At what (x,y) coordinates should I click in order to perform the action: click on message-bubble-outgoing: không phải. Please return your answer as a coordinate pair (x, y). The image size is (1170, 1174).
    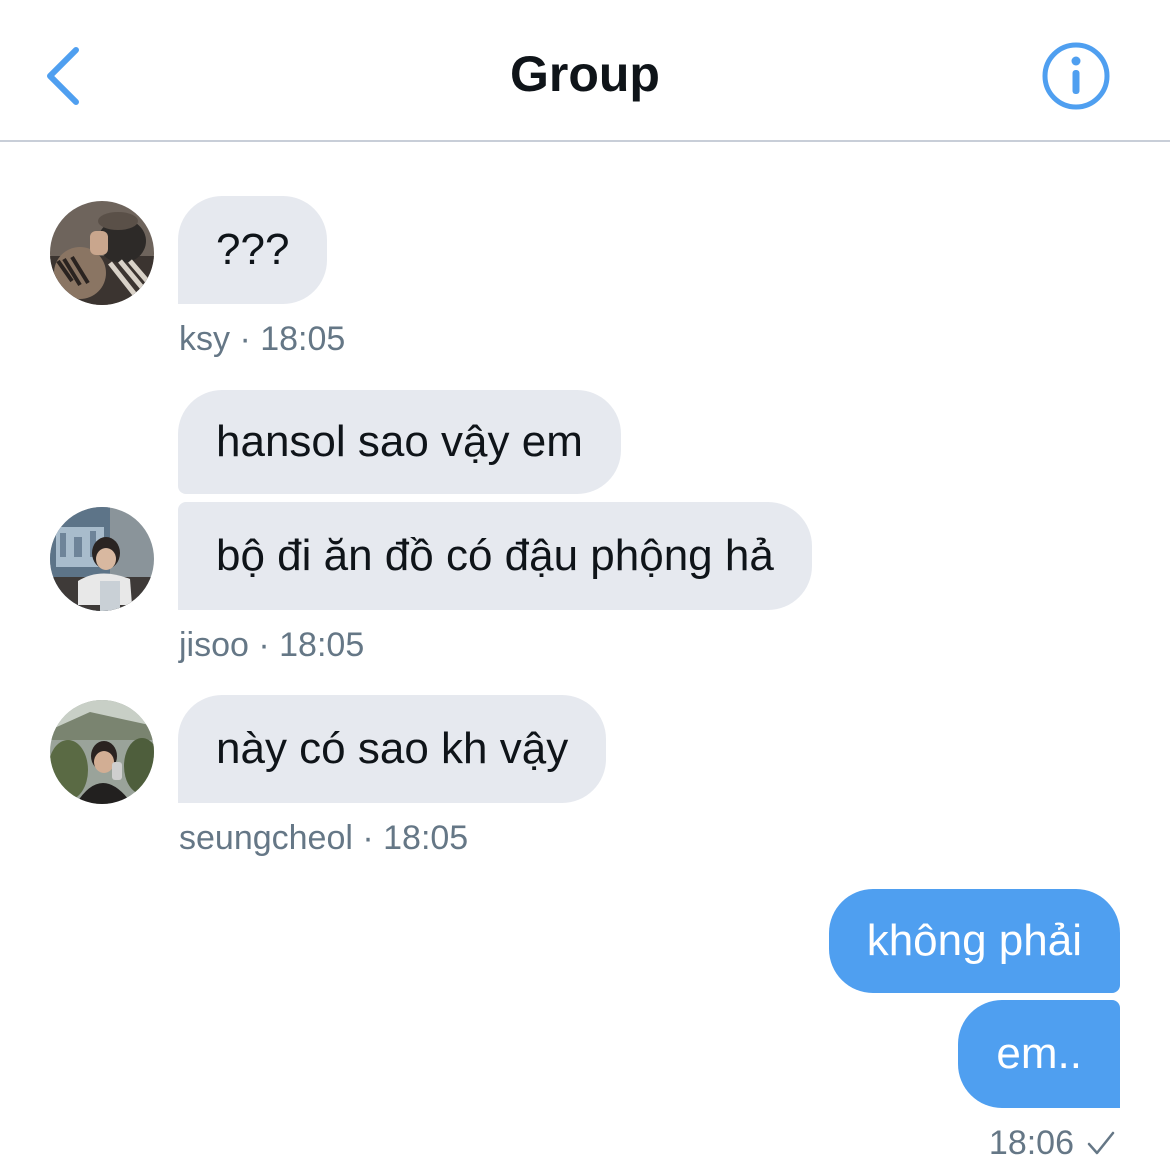
    Looking at the image, I should click on (974, 941).